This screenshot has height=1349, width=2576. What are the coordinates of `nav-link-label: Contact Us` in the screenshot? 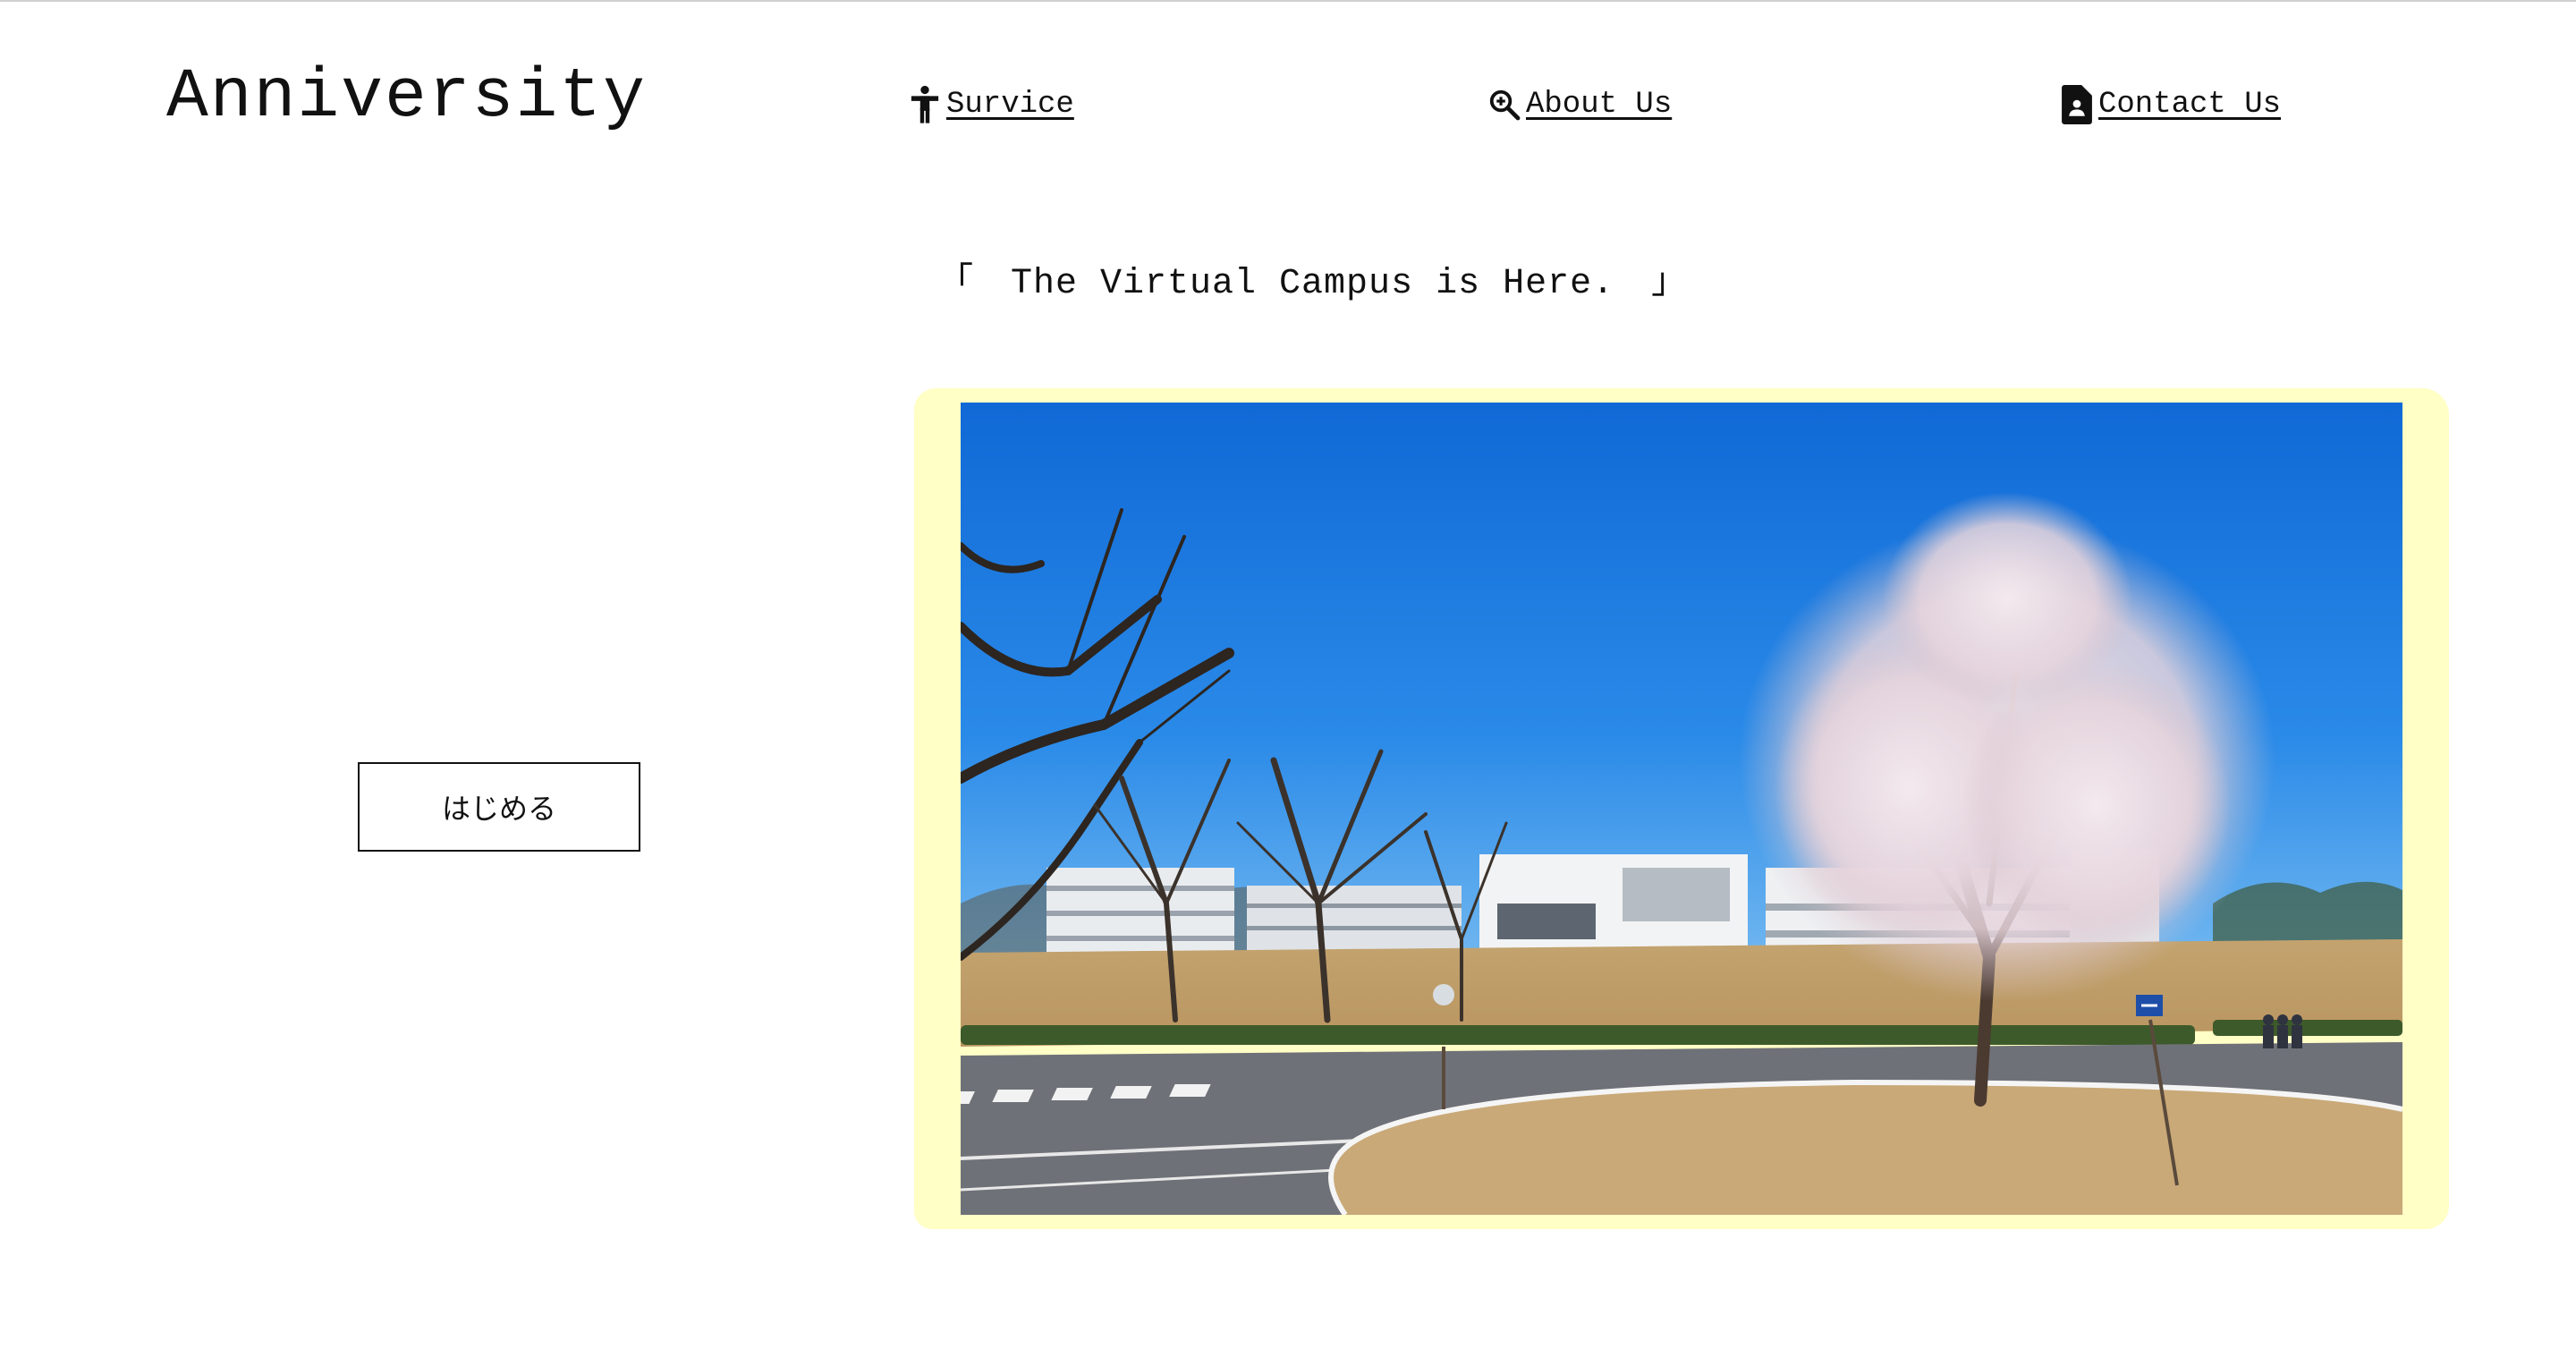 It's located at (2190, 105).